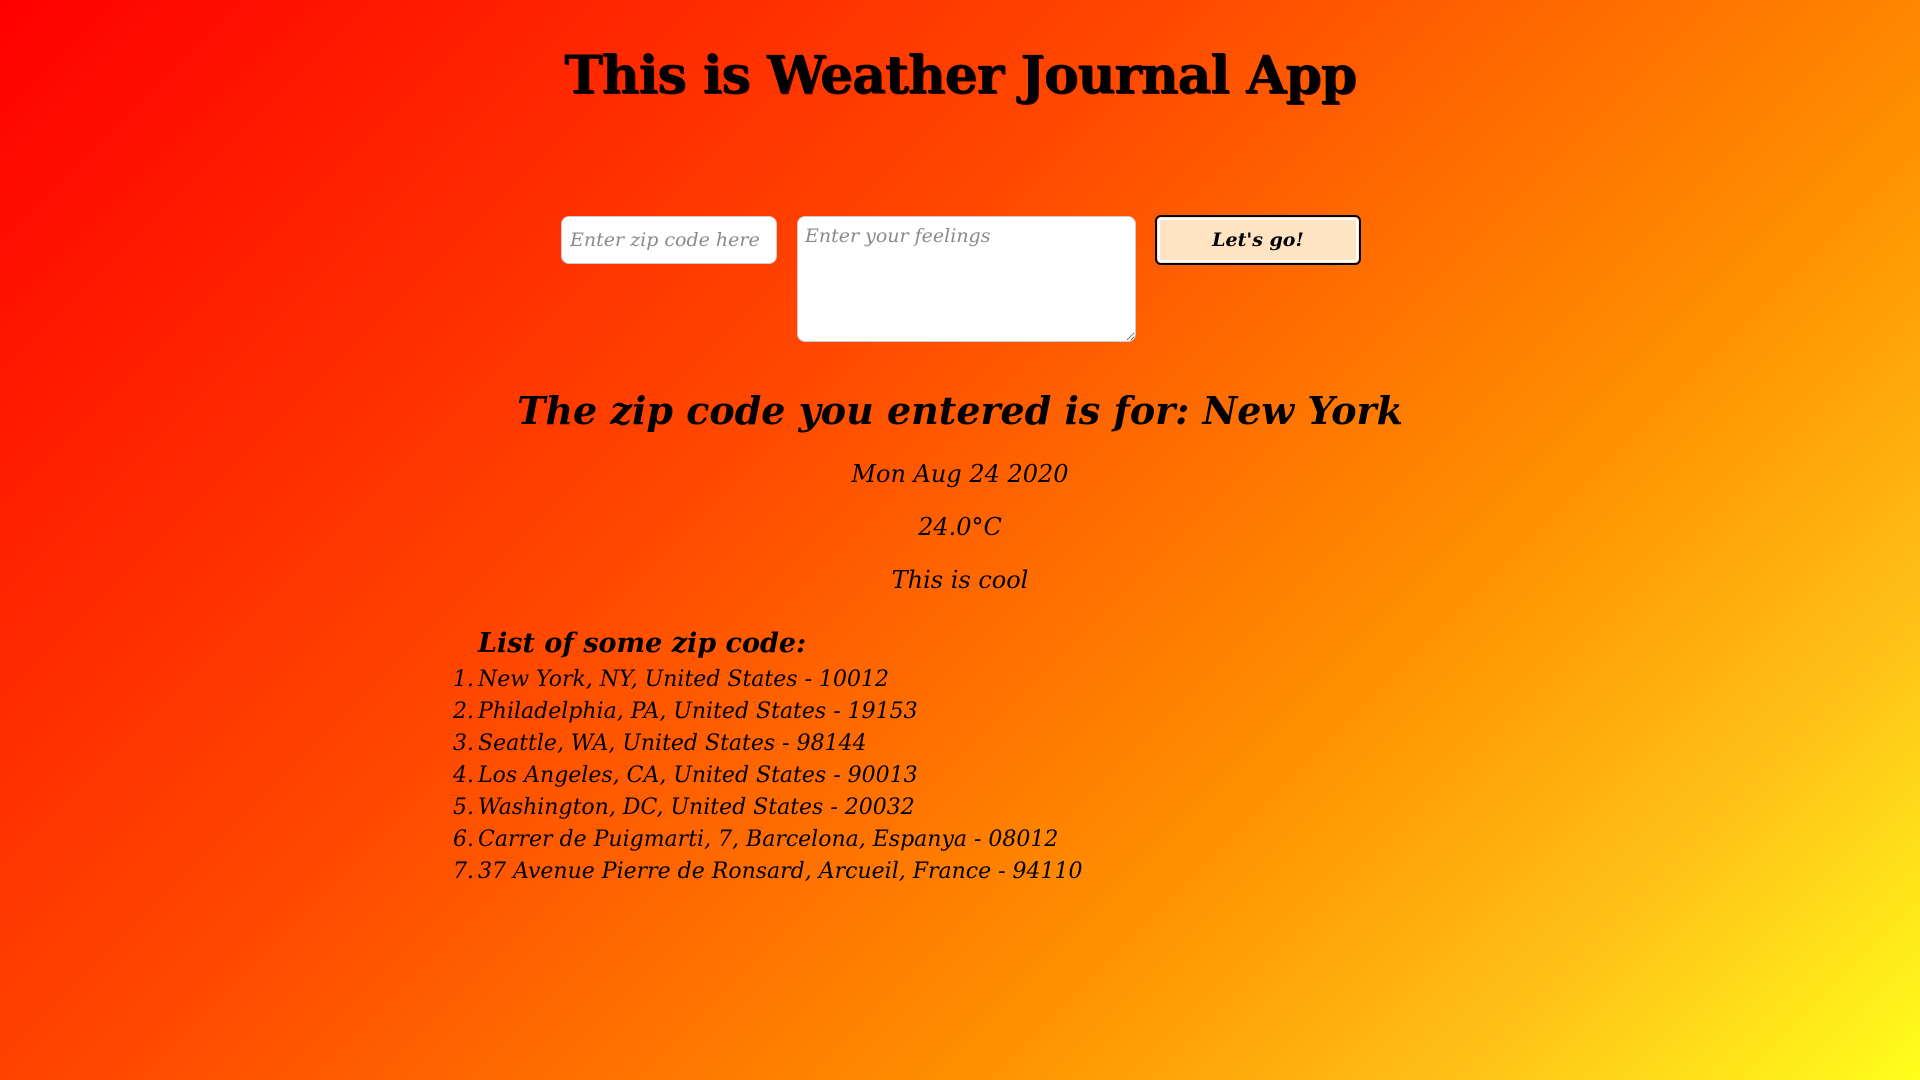  I want to click on list-item-number: 2., so click(463, 711).